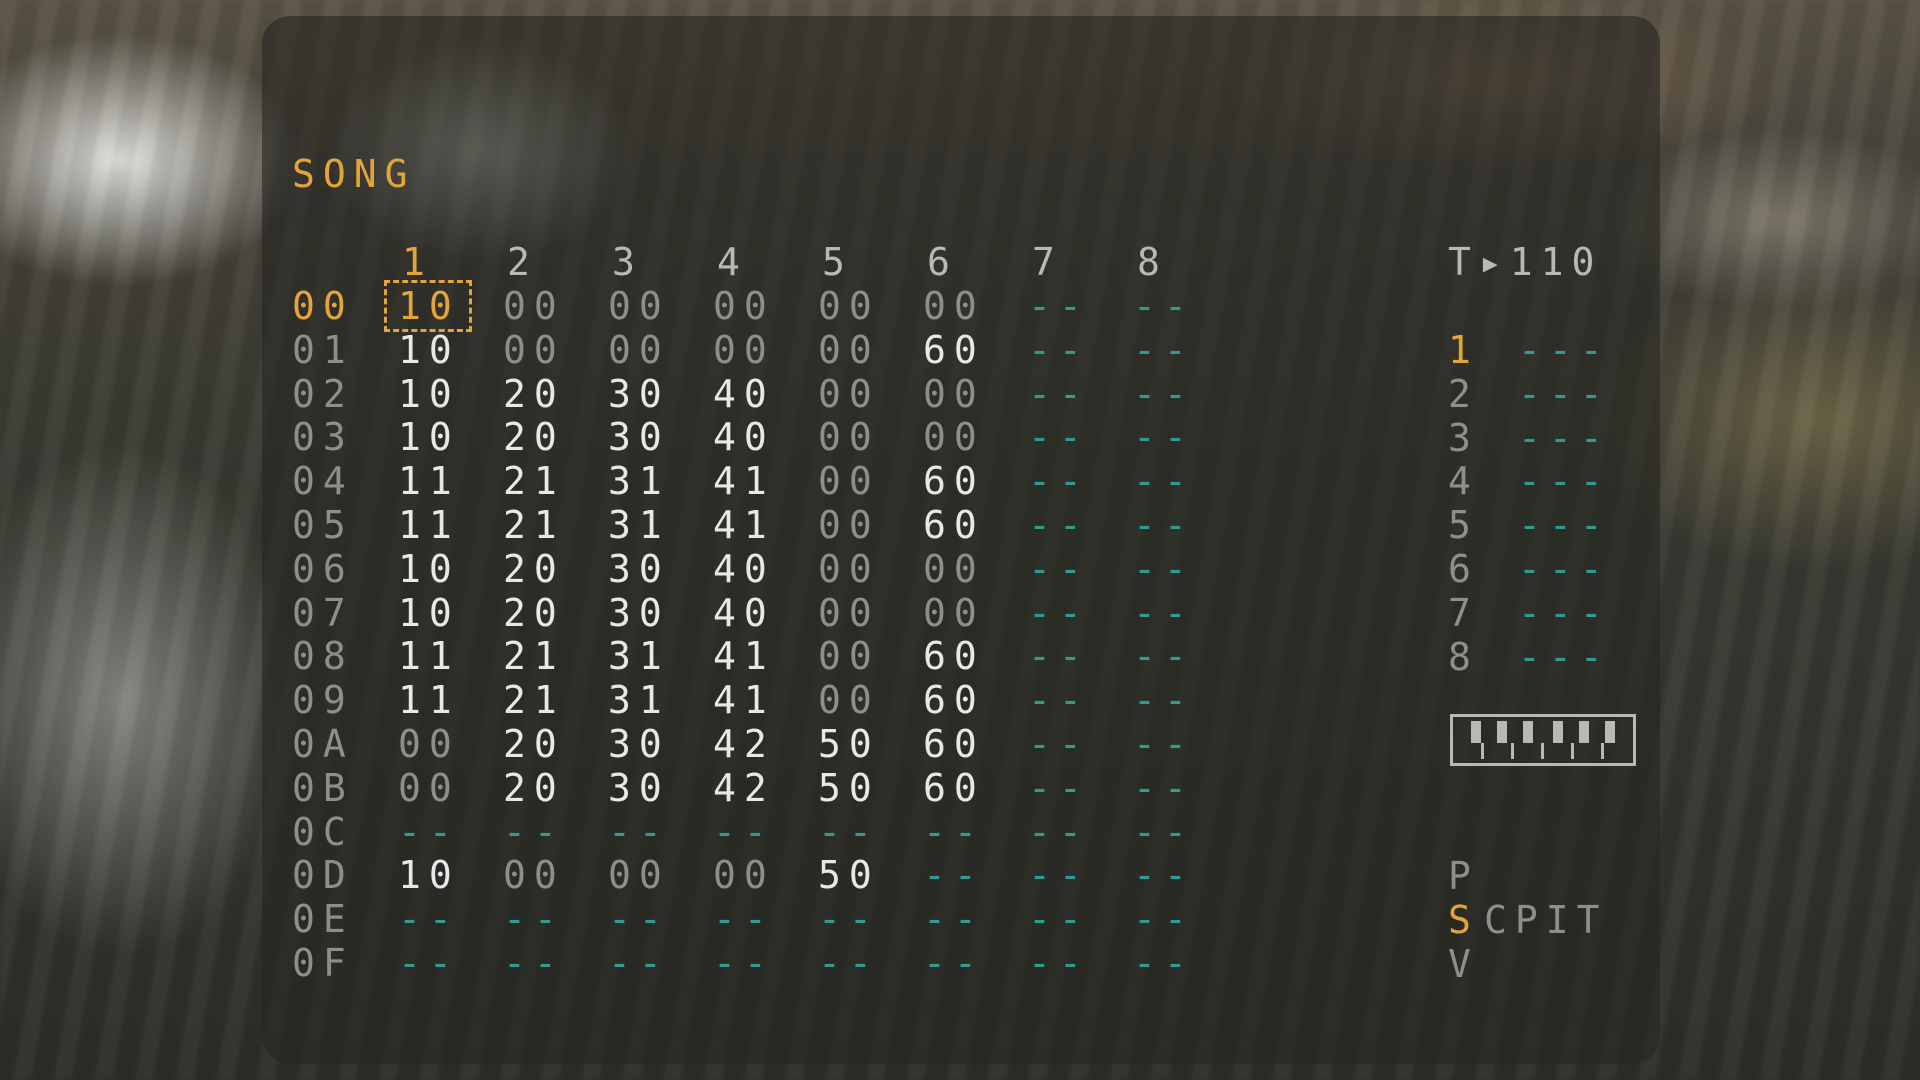 Image resolution: width=1920 pixels, height=1080 pixels. Describe the element at coordinates (1463, 569) in the screenshot. I see `side-track-number: 6` at that location.